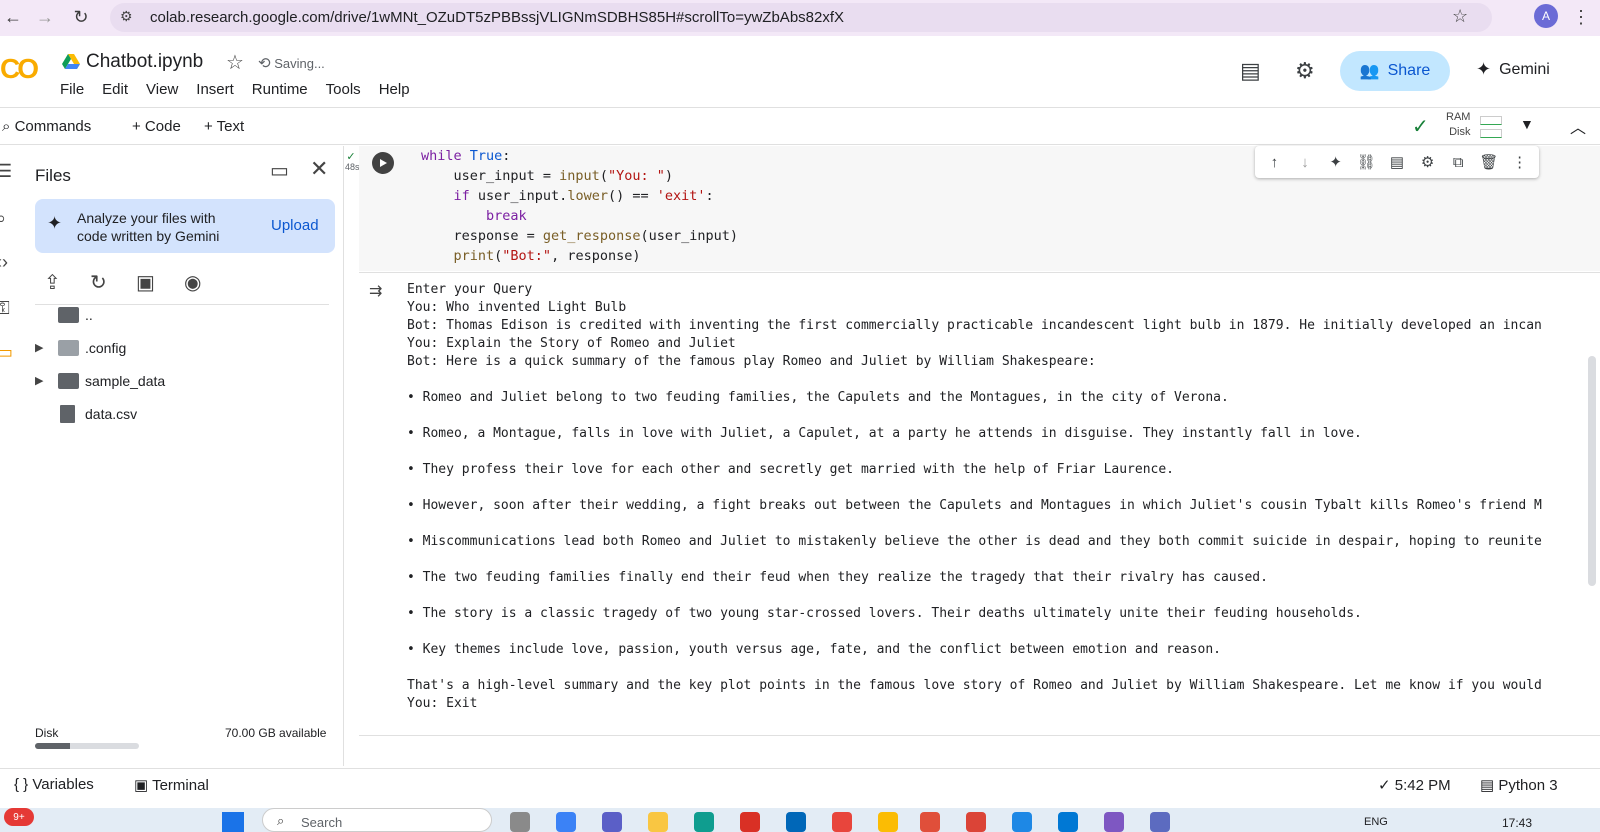 The height and width of the screenshot is (832, 1600). What do you see at coordinates (1519, 785) in the screenshot?
I see `runtime-type: ▤ Python 3` at bounding box center [1519, 785].